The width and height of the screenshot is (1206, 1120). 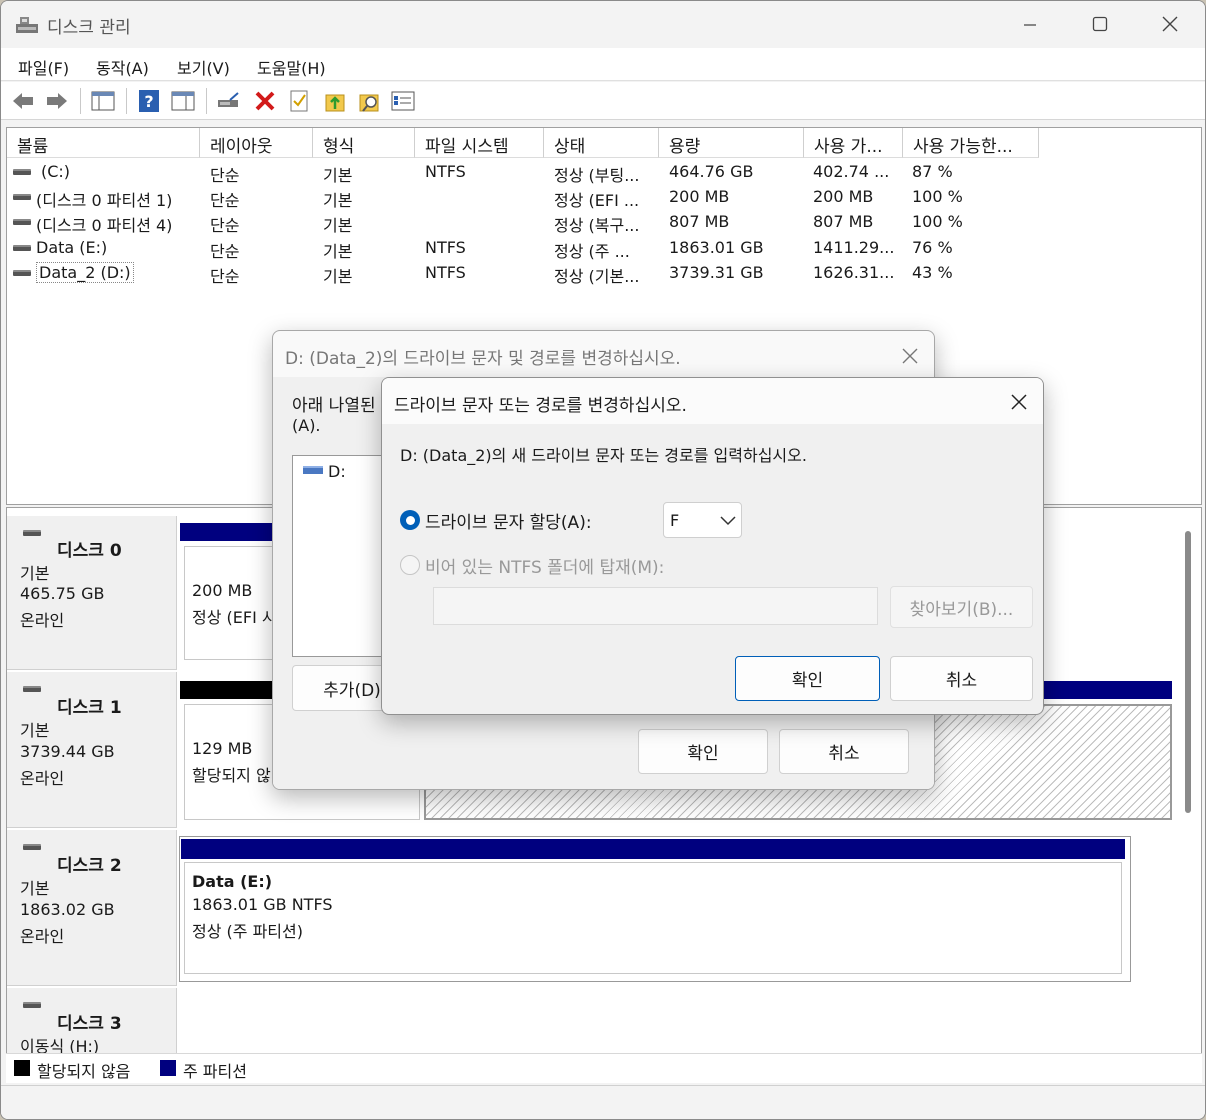 What do you see at coordinates (1030, 24) in the screenshot?
I see `minimize-button` at bounding box center [1030, 24].